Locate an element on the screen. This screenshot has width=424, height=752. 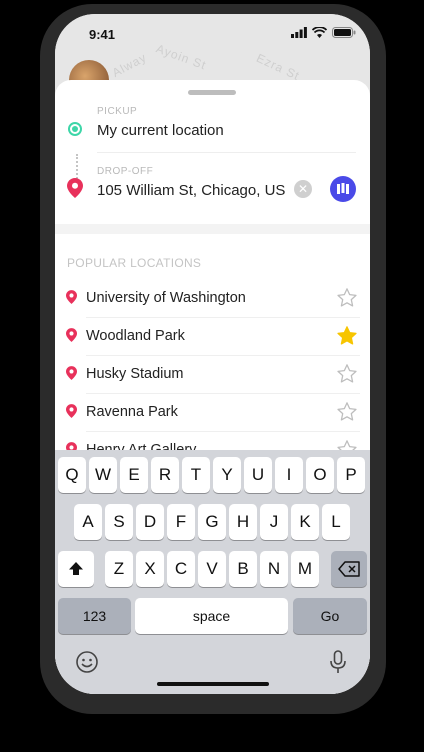
key-s: S is located at coordinates (119, 522).